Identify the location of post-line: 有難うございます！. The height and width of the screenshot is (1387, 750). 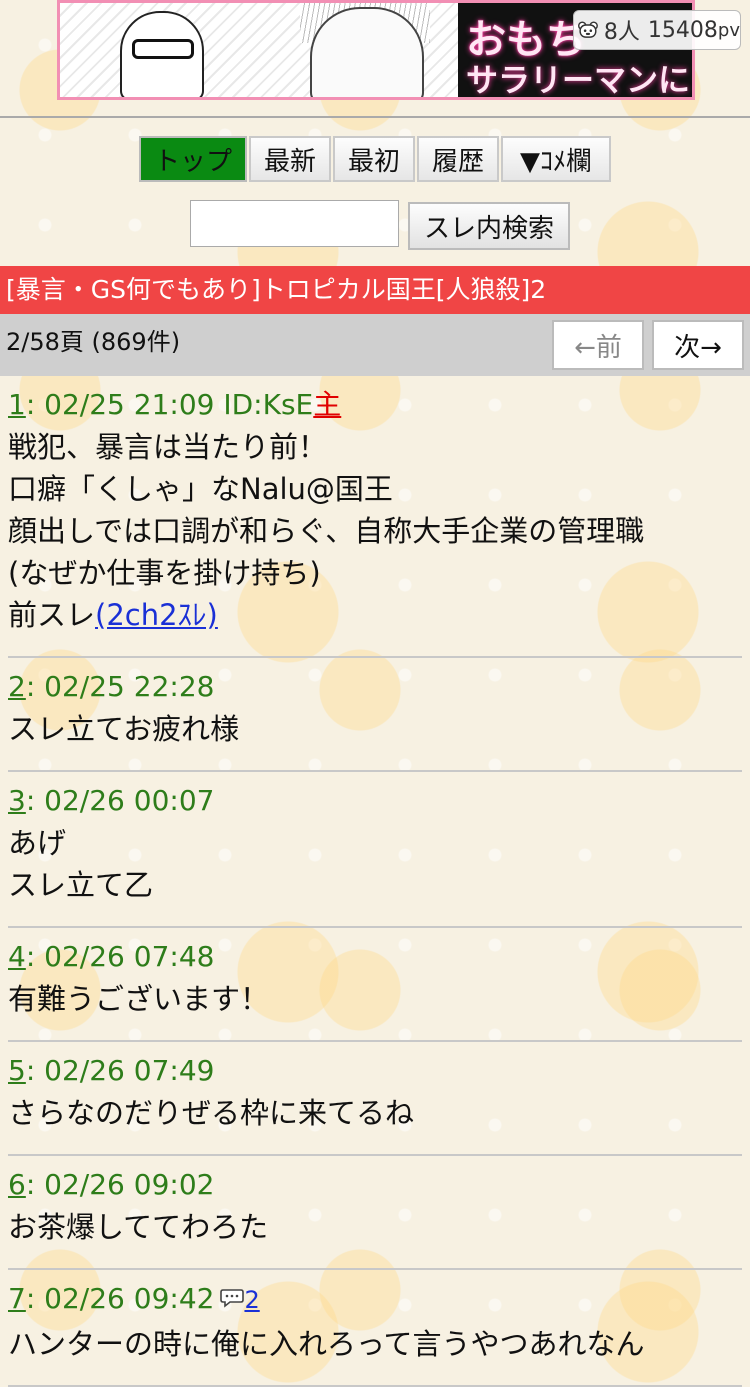
(139, 999).